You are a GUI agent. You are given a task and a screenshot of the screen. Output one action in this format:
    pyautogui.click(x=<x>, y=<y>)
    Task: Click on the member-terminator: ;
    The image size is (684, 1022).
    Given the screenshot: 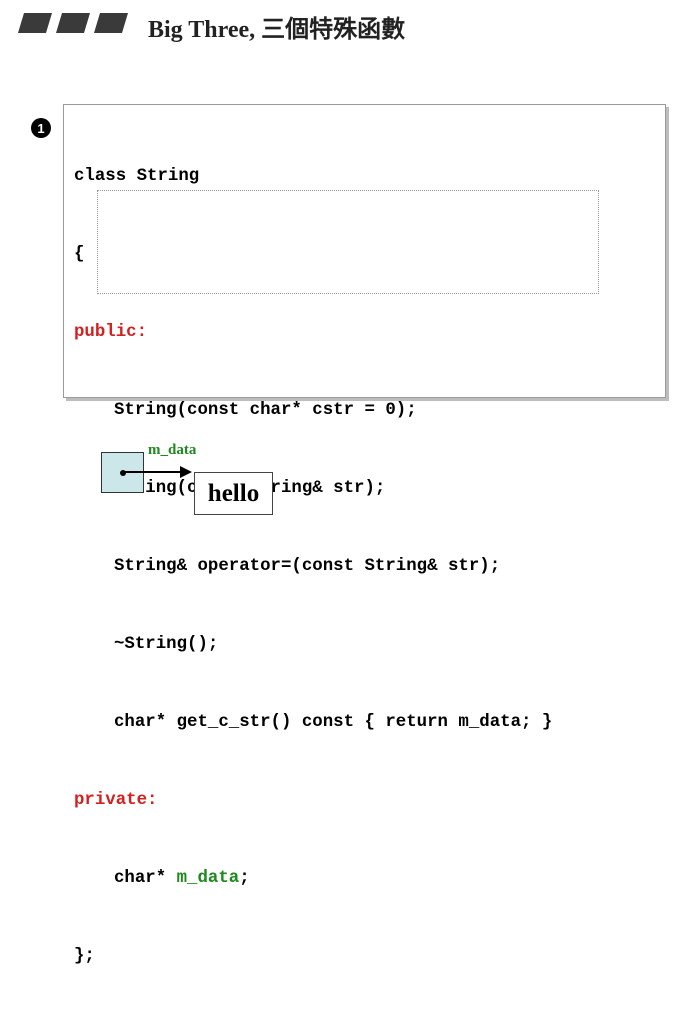 What is the action you would take?
    pyautogui.click(x=244, y=878)
    